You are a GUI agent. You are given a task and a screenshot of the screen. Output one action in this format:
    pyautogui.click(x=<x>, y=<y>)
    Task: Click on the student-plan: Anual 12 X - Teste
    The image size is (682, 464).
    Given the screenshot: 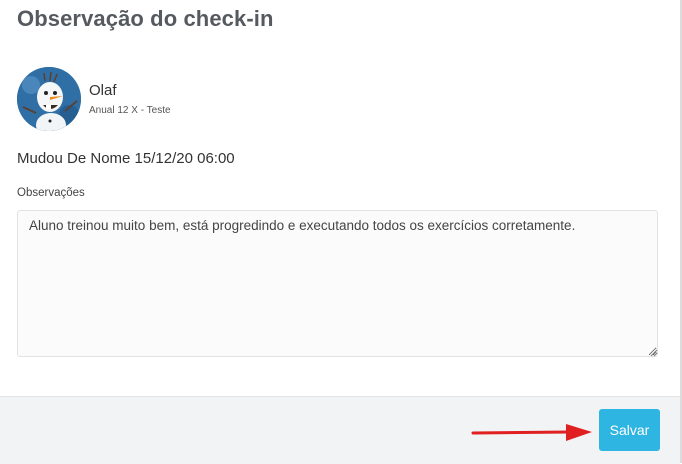 What is the action you would take?
    pyautogui.click(x=130, y=110)
    